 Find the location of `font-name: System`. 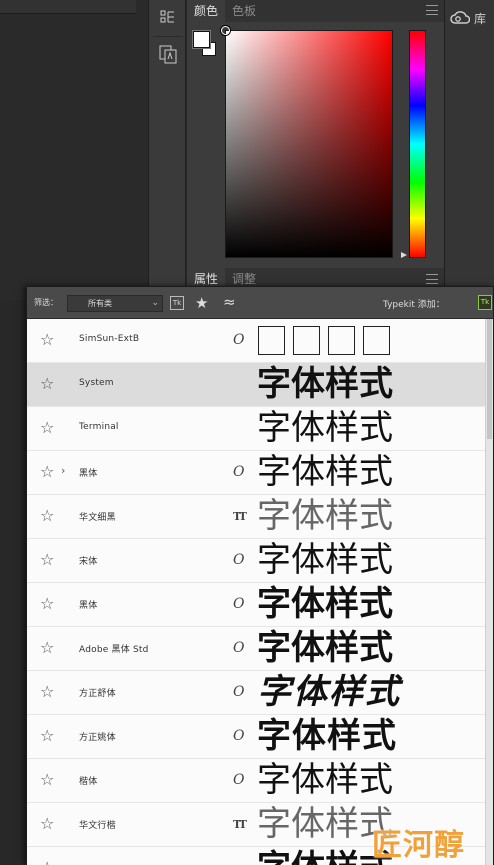

font-name: System is located at coordinates (96, 383).